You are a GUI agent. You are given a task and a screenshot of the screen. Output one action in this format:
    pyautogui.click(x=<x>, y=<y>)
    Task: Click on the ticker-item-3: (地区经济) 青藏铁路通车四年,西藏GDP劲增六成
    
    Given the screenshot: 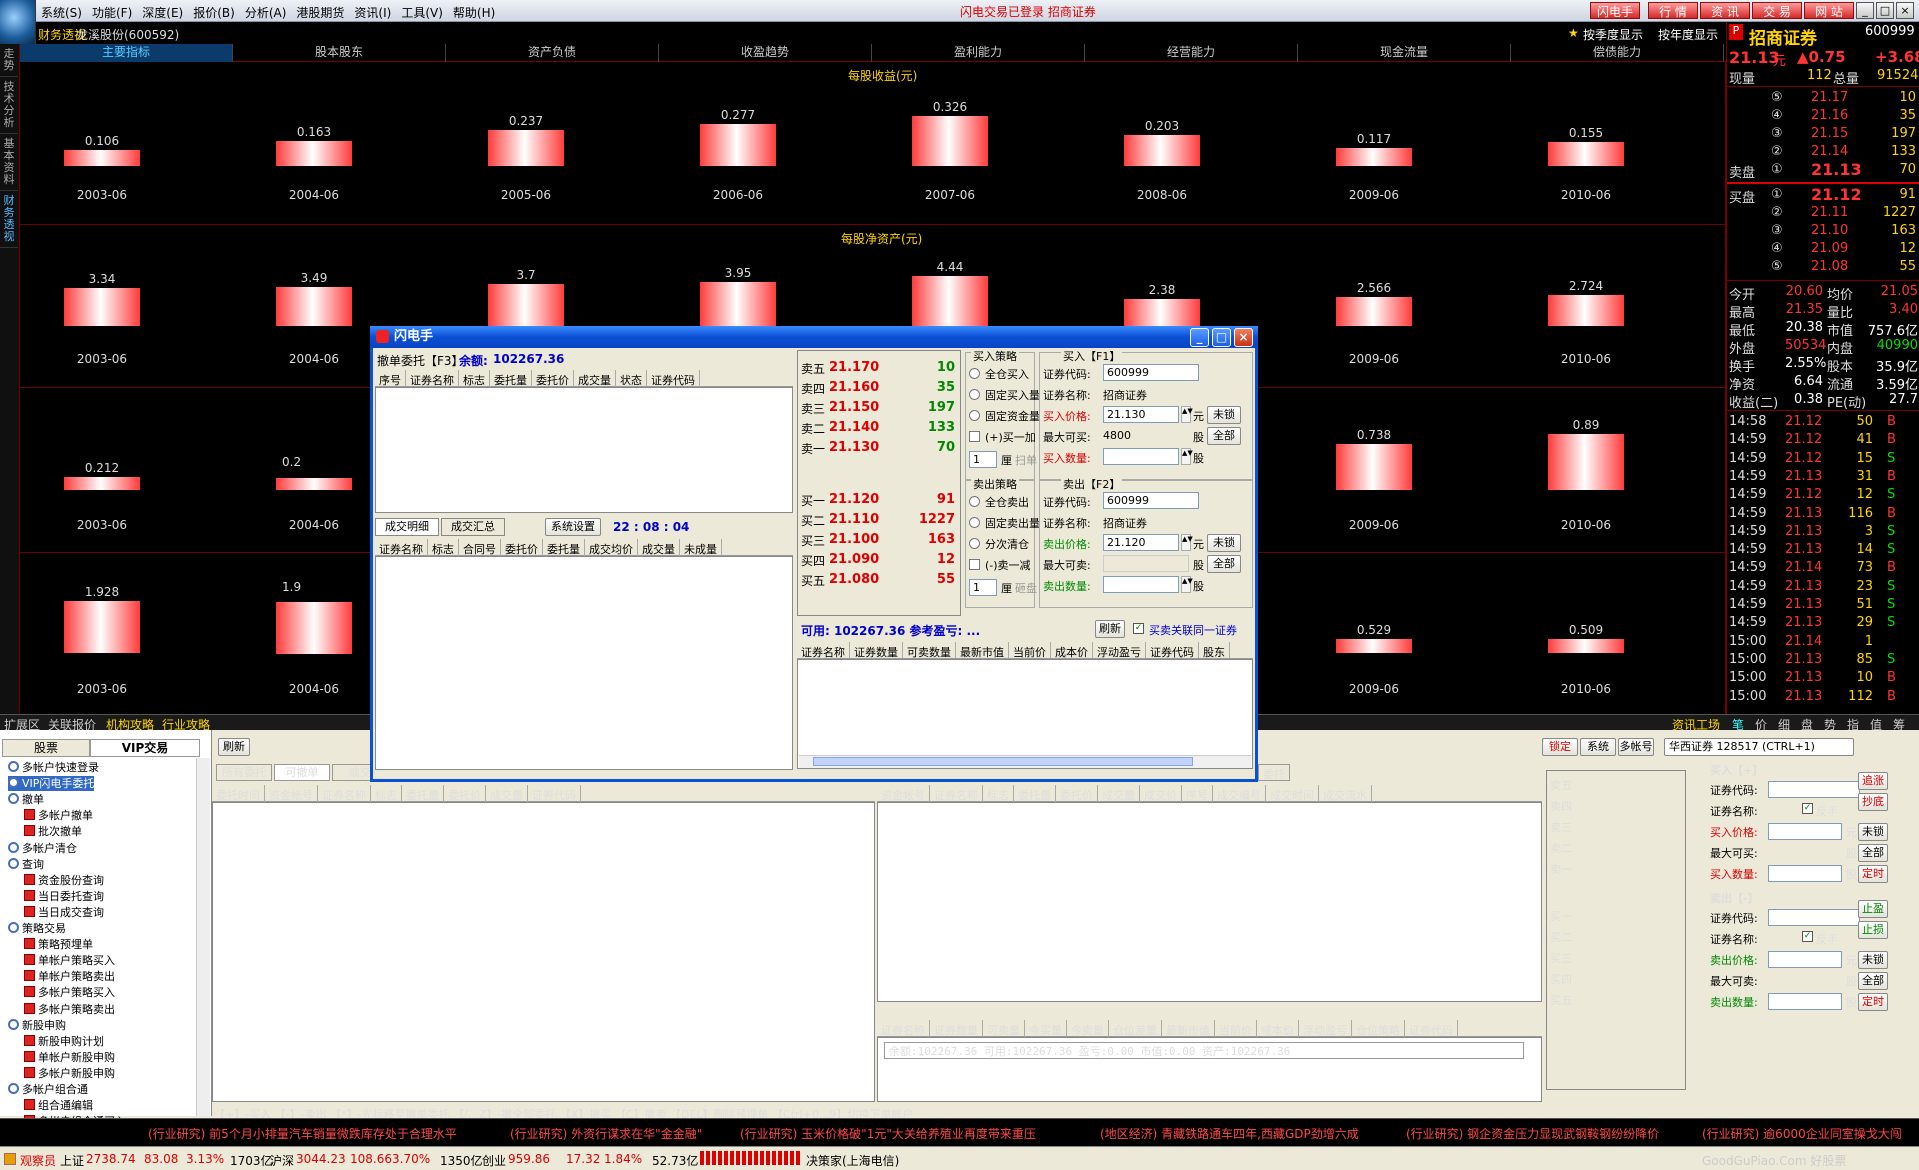 What is the action you would take?
    pyautogui.click(x=1229, y=1133)
    